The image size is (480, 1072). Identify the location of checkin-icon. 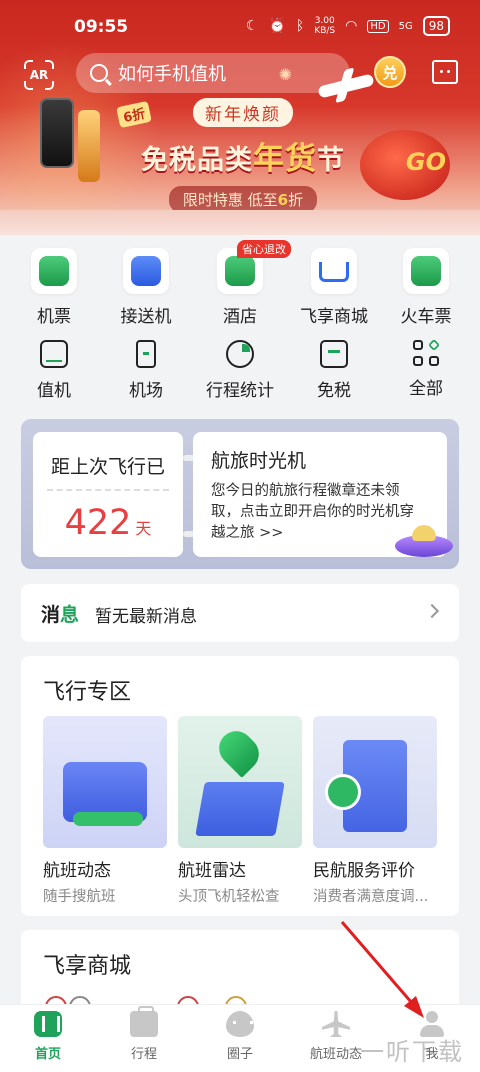
(54, 354).